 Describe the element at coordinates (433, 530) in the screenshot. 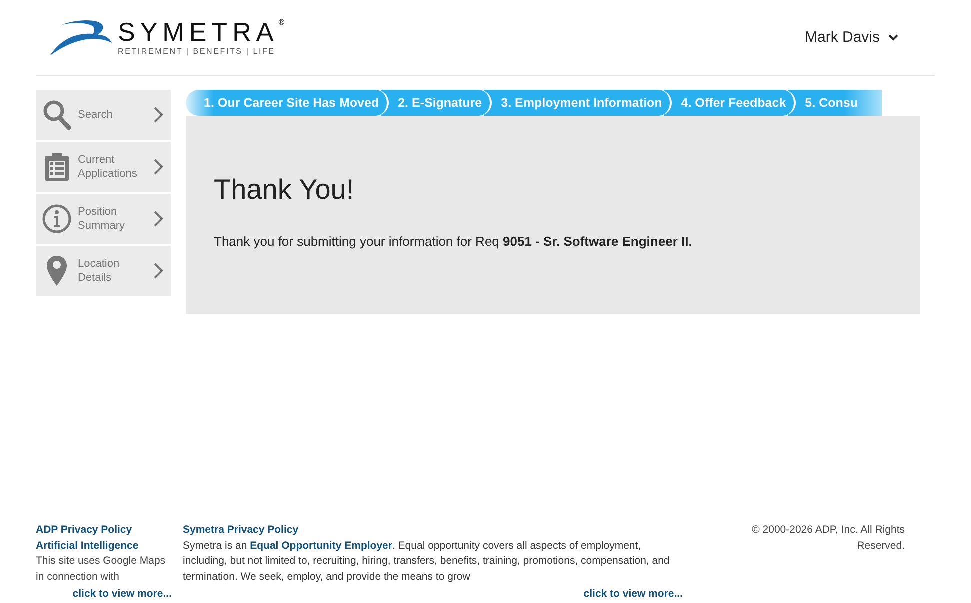

I see `privacy-policy-link: Symetra Privacy Policy` at that location.